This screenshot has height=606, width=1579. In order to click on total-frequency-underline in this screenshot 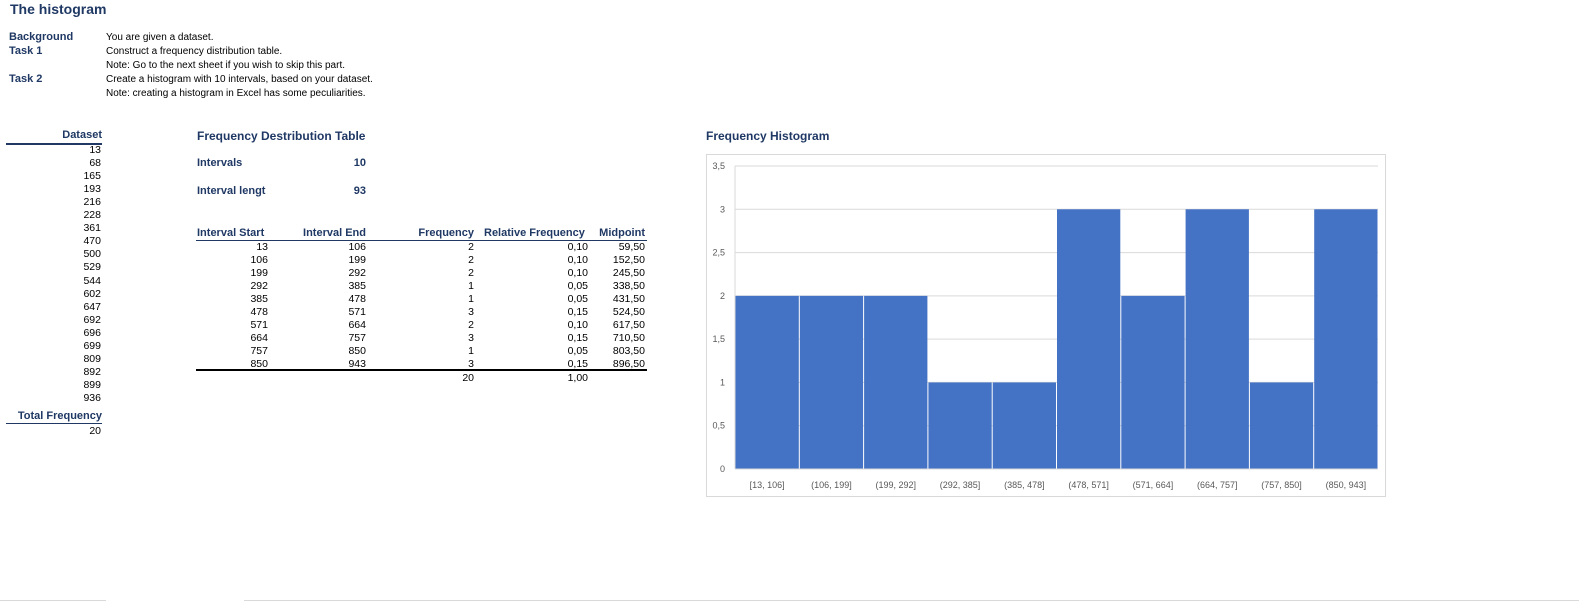, I will do `click(54, 423)`.